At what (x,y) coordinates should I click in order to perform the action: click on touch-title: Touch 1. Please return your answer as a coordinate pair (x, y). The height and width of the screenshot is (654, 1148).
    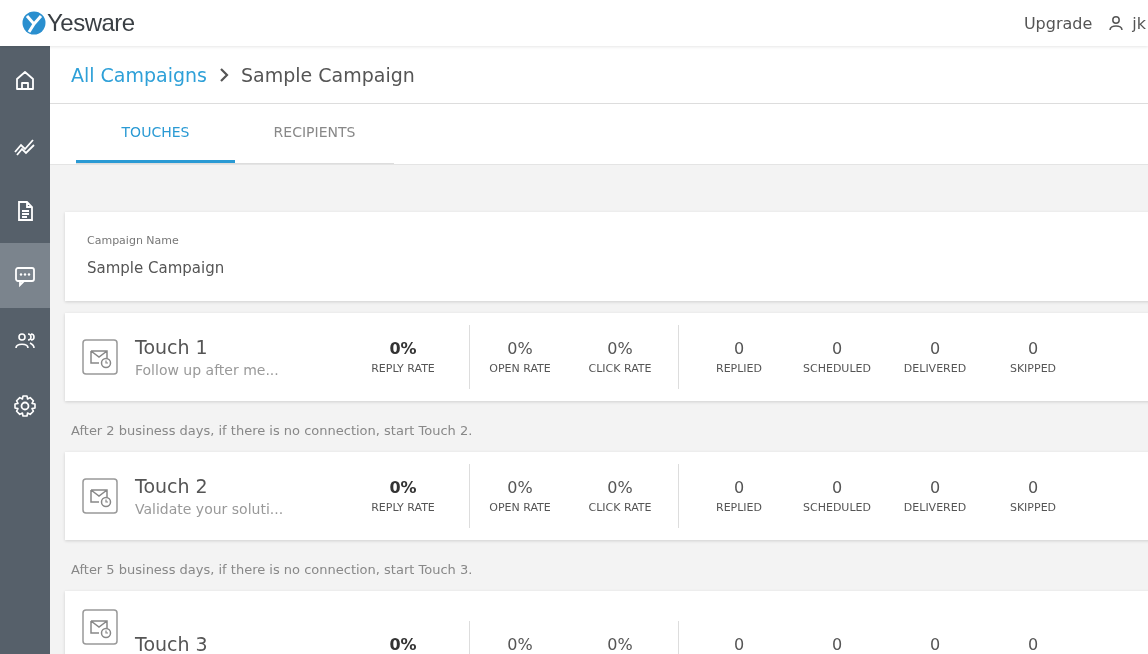
    Looking at the image, I should click on (171, 347).